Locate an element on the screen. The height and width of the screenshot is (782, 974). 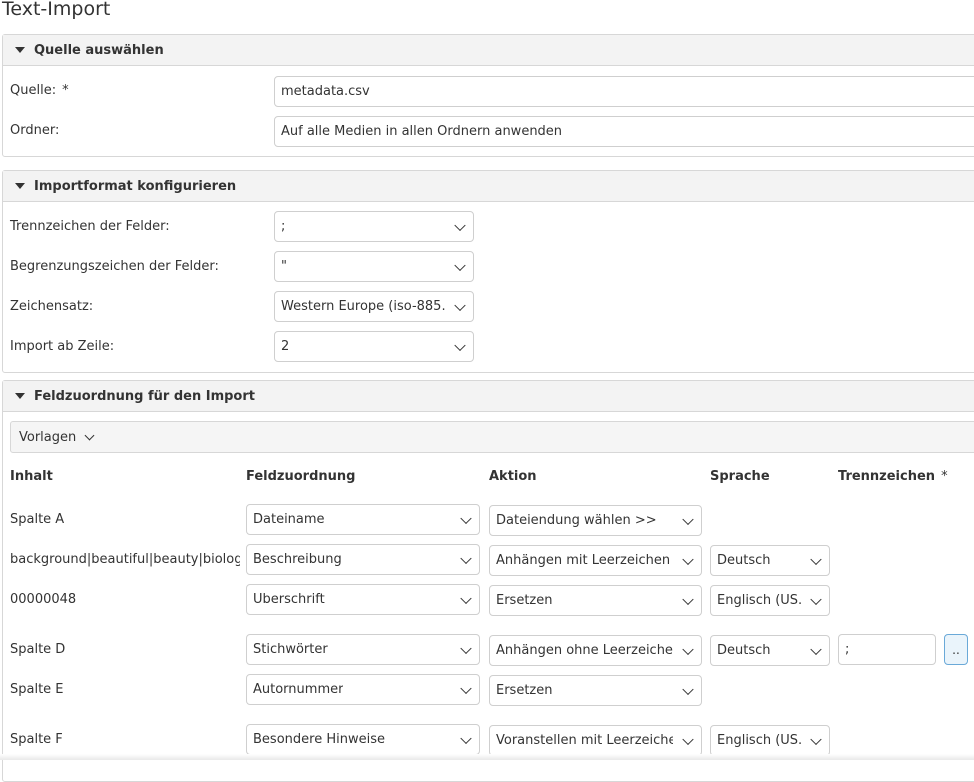
mapping-panel-title: Feldzuordnung für den Import is located at coordinates (144, 396).